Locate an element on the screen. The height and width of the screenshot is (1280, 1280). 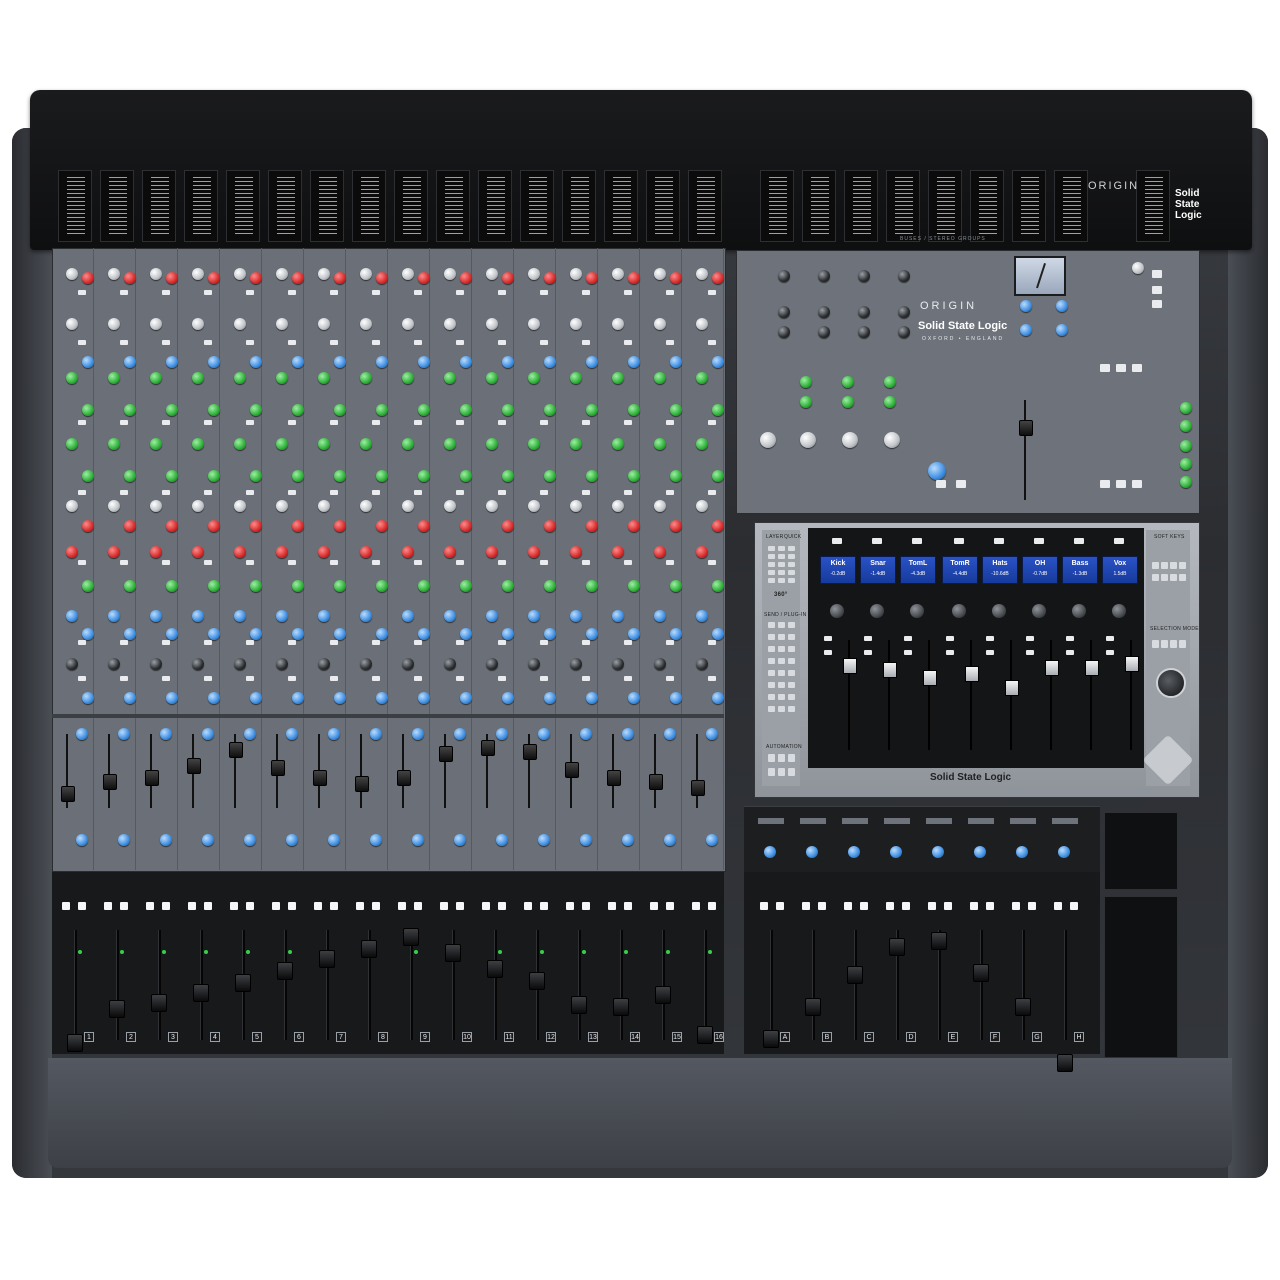
daw-selection-button is located at coordinates (1182, 644).